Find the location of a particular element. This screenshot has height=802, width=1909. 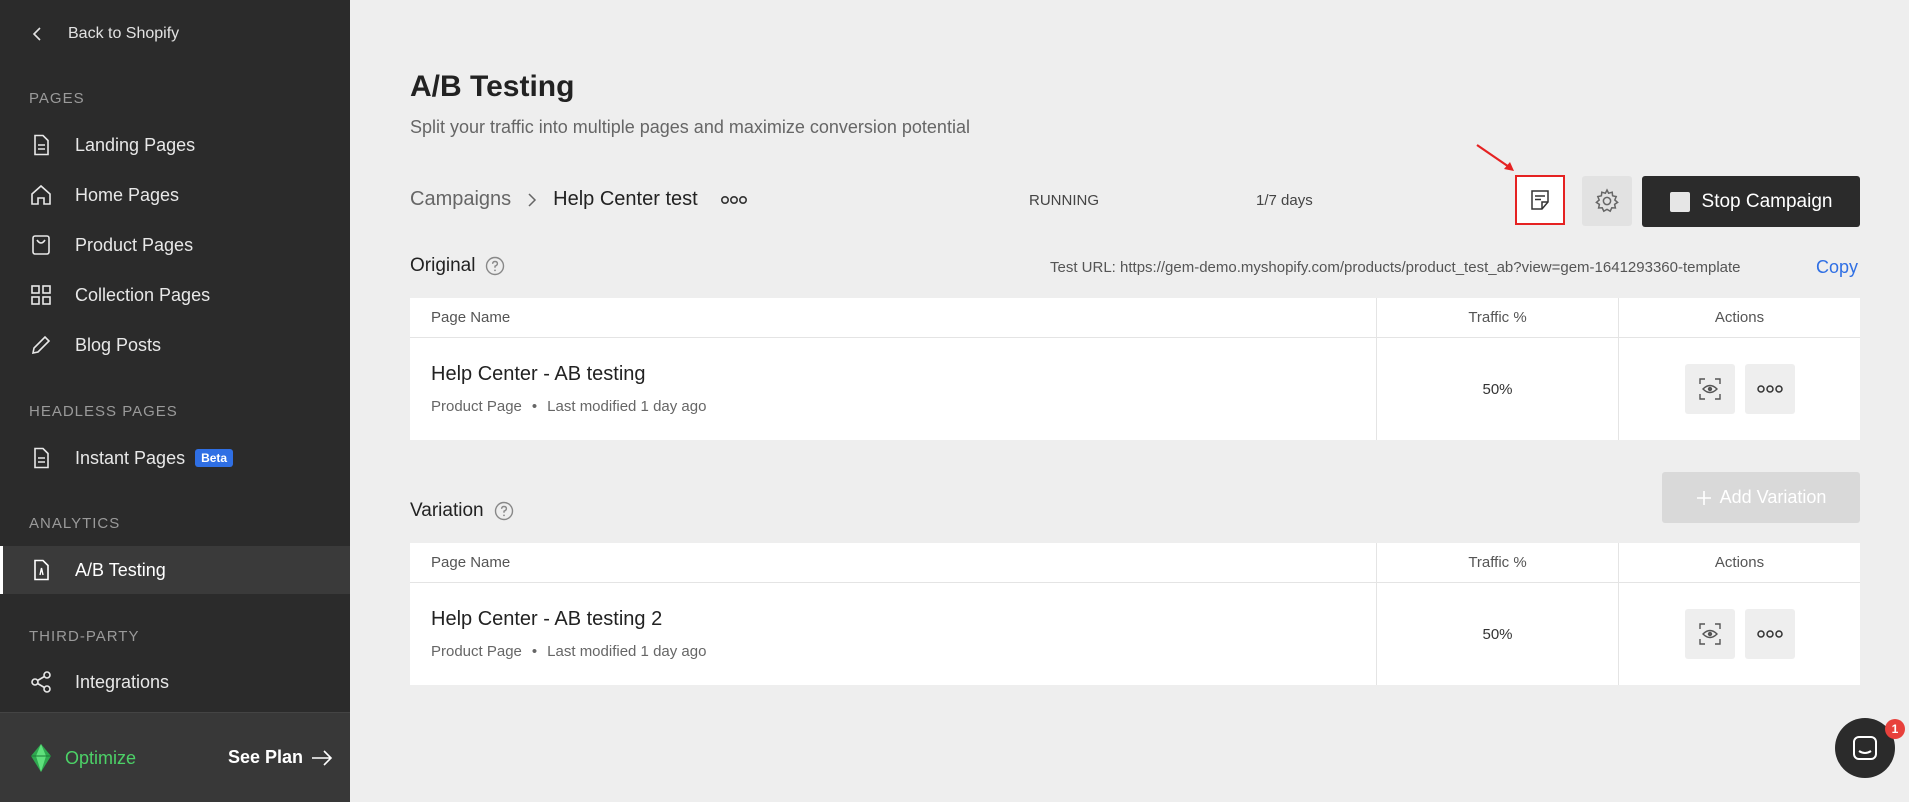

sidebar-item-collection-pages: Collection Pages is located at coordinates (175, 295).